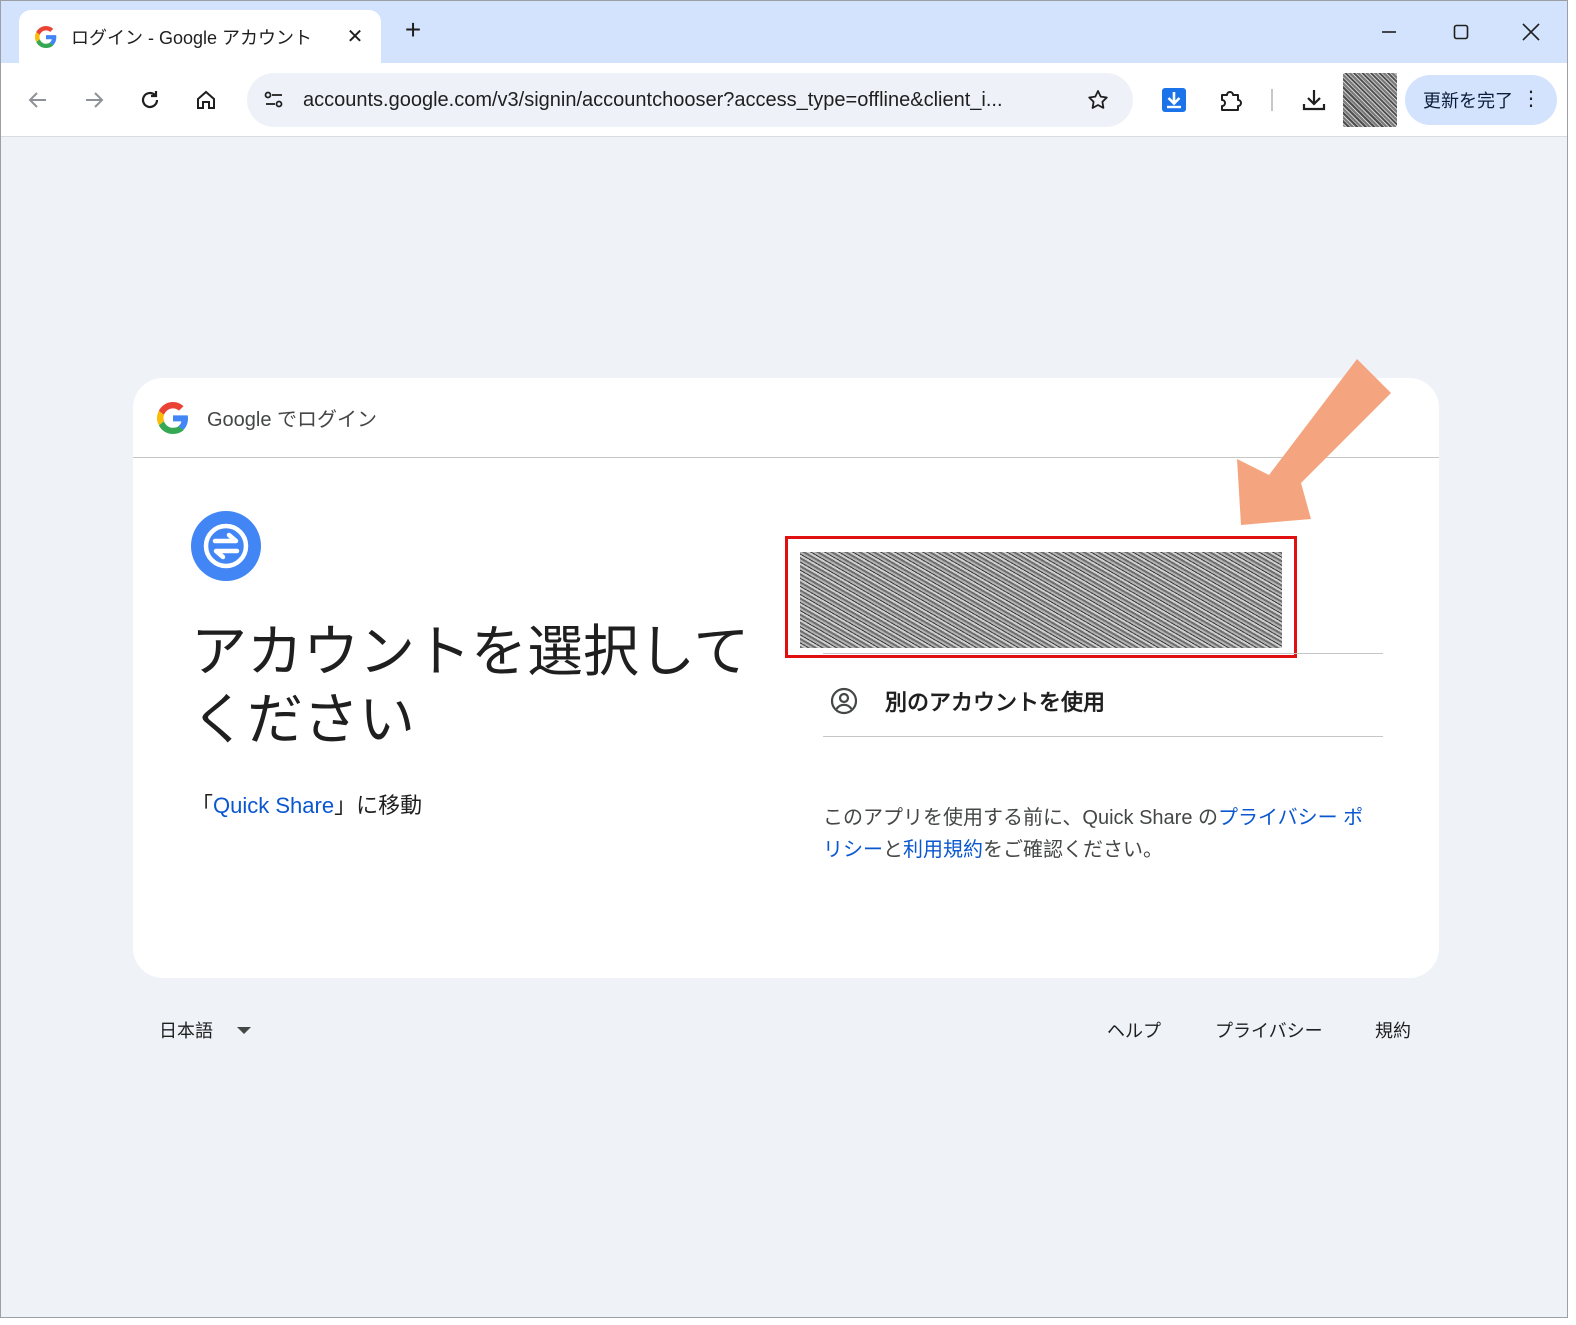  What do you see at coordinates (1389, 32) in the screenshot?
I see `minimize-icon` at bounding box center [1389, 32].